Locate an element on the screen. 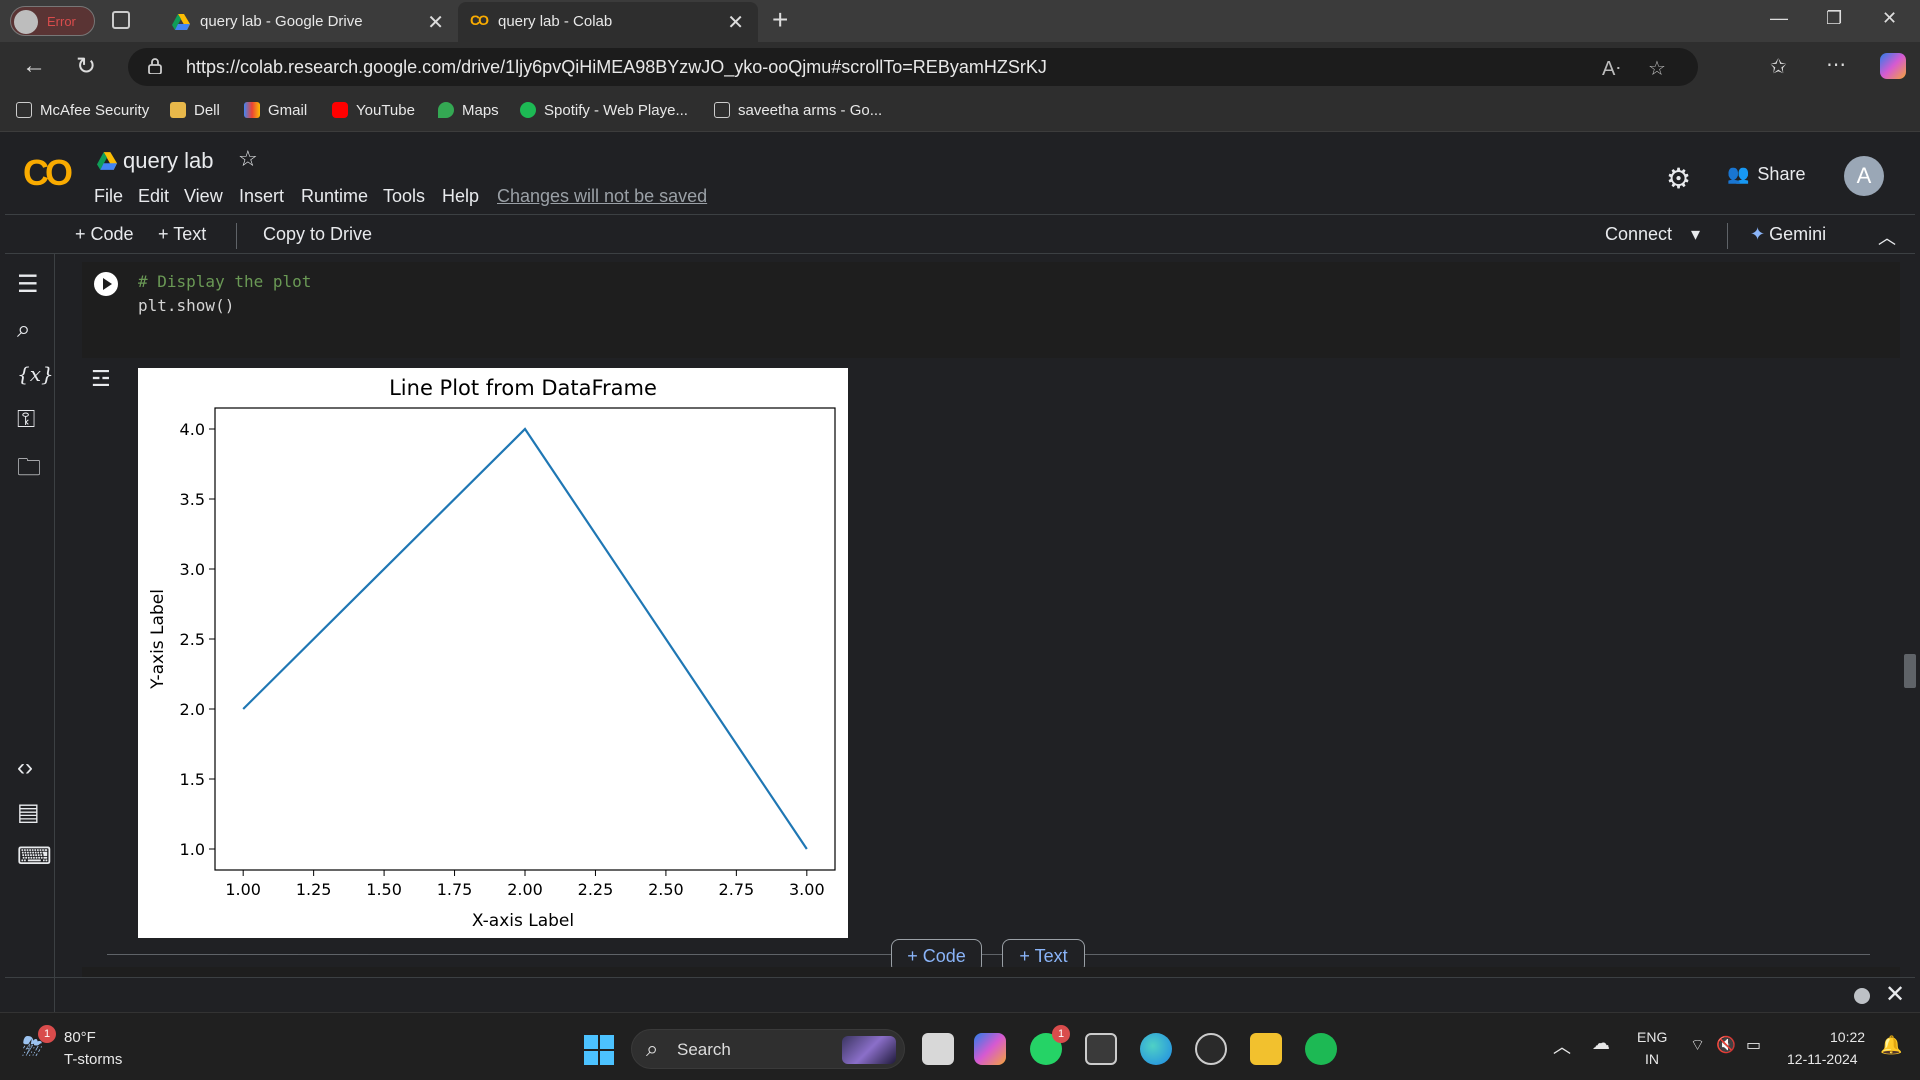 This screenshot has width=1920, height=1080. speaker-muted-icon: 🔇 is located at coordinates (1726, 1045).